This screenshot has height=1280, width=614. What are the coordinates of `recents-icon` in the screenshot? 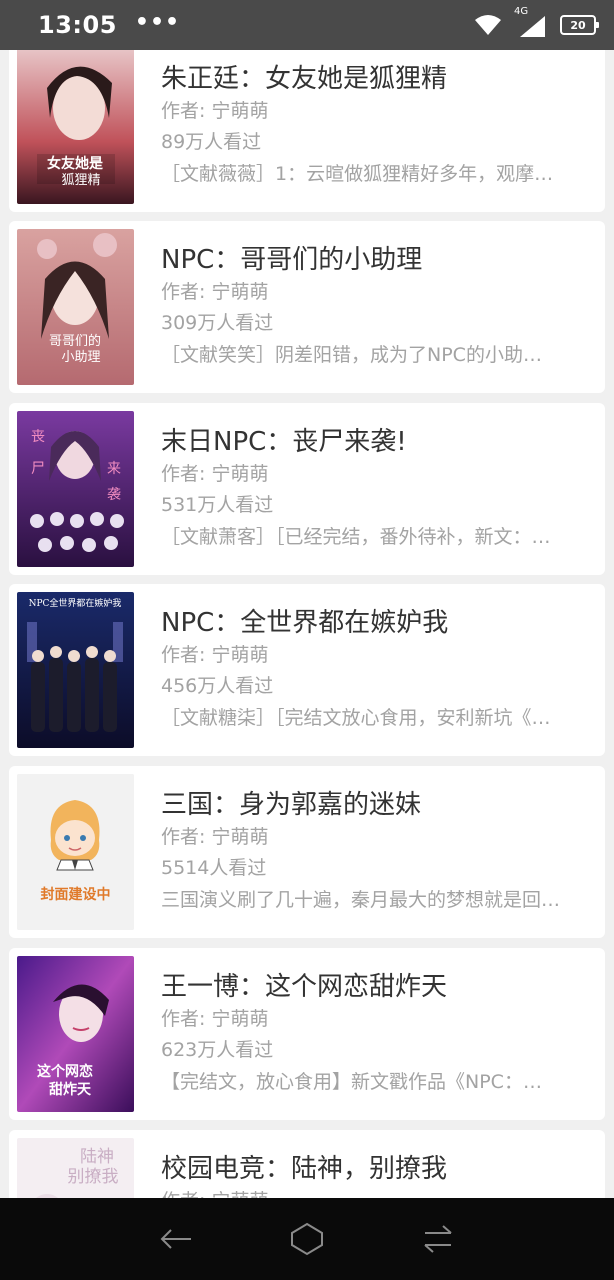 It's located at (438, 1239).